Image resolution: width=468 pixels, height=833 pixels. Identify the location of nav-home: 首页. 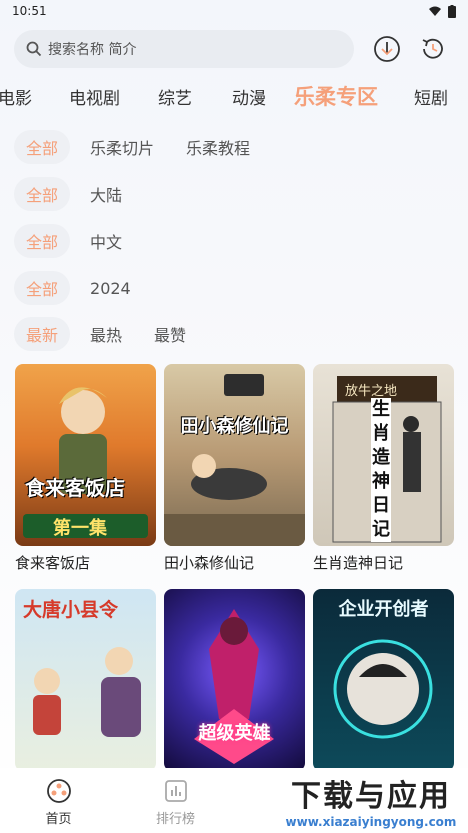
(58, 802).